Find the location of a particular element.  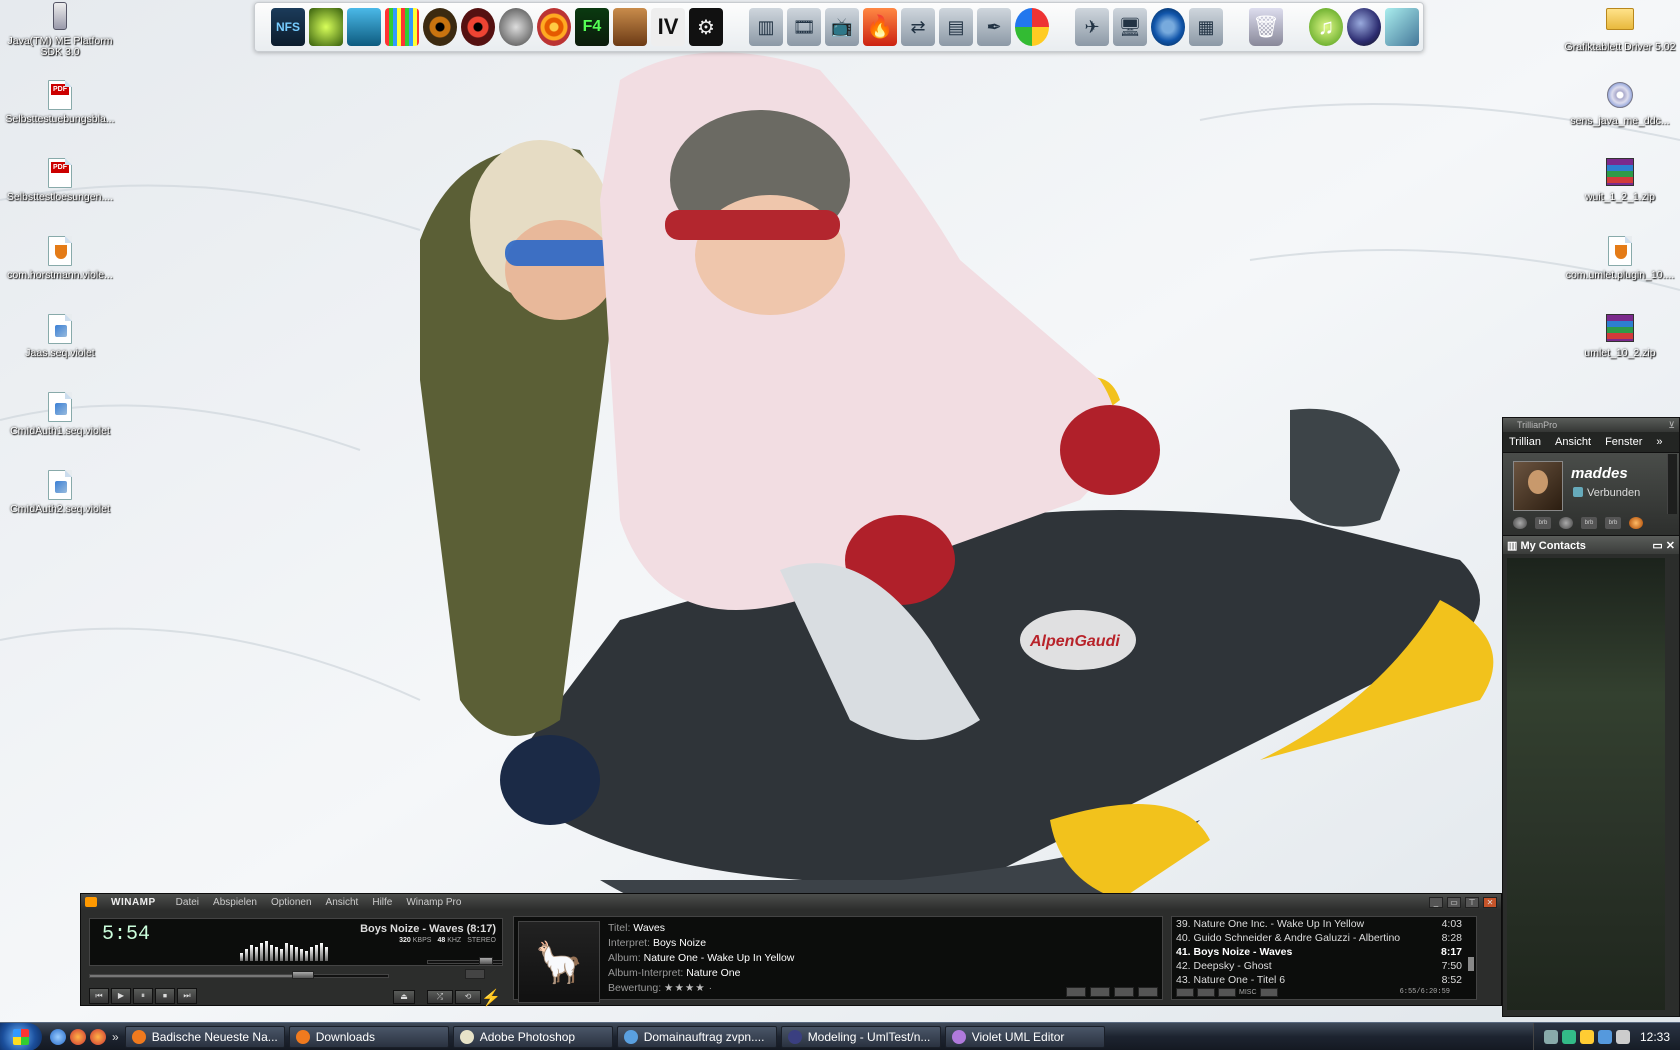

stop-button: ⏹ is located at coordinates (165, 996).